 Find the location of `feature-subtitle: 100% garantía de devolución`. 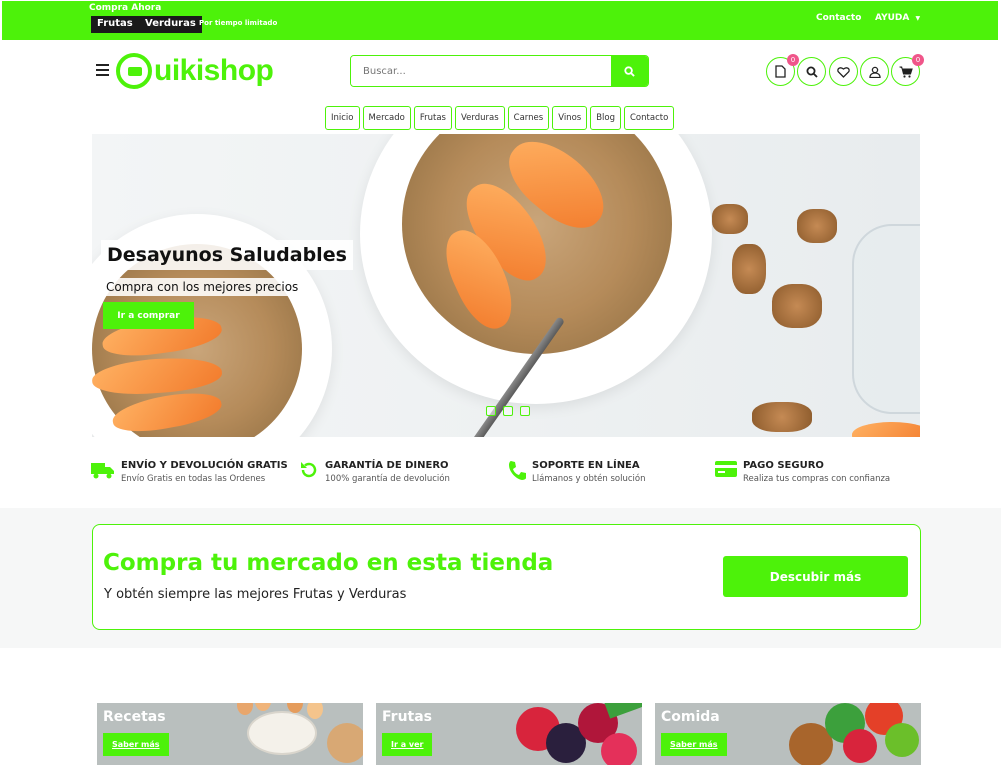

feature-subtitle: 100% garantía de devolución is located at coordinates (387, 479).